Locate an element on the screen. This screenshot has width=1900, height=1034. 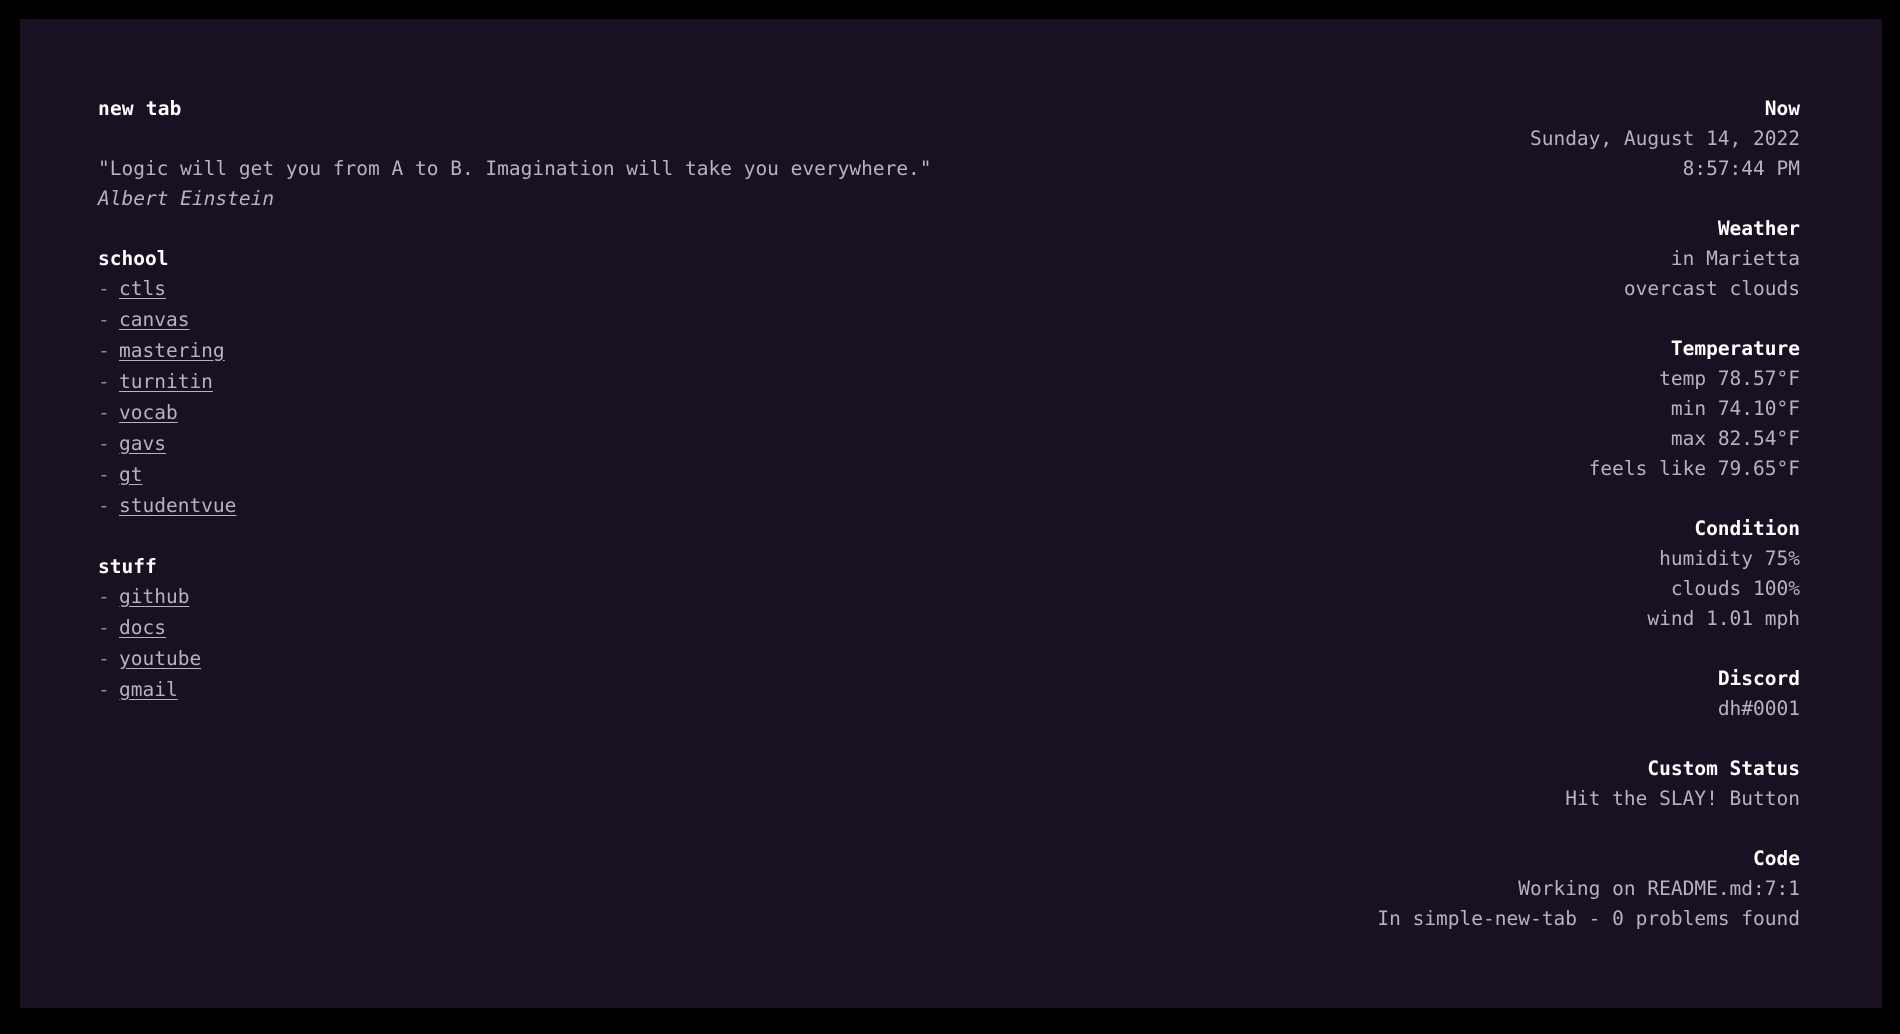
custom-status-text: Hit the SLAY! Button is located at coordinates (1682, 798).